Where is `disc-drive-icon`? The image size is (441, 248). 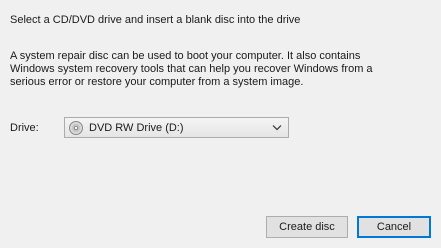
disc-drive-icon is located at coordinates (76, 127).